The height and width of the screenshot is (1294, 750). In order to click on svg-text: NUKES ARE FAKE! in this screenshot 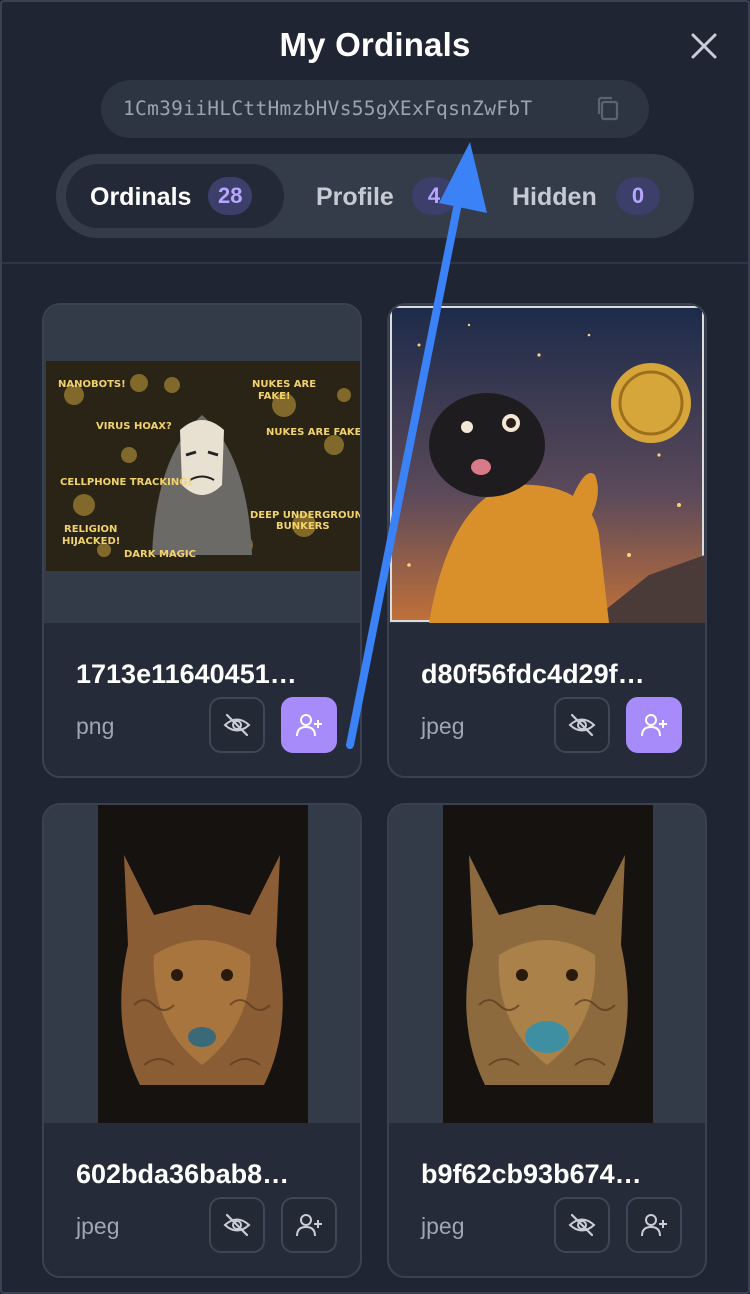, I will do `click(313, 432)`.